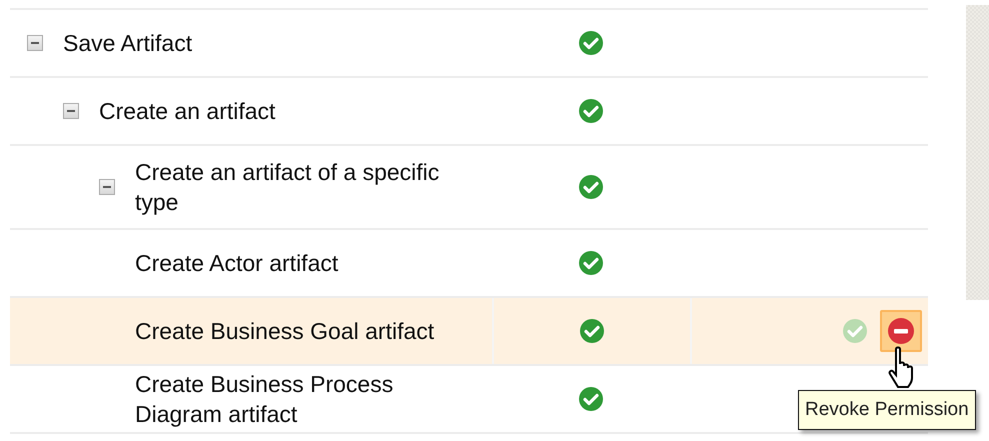 This screenshot has width=989, height=441. Describe the element at coordinates (127, 43) in the screenshot. I see `permission-name: Save Artifact` at that location.